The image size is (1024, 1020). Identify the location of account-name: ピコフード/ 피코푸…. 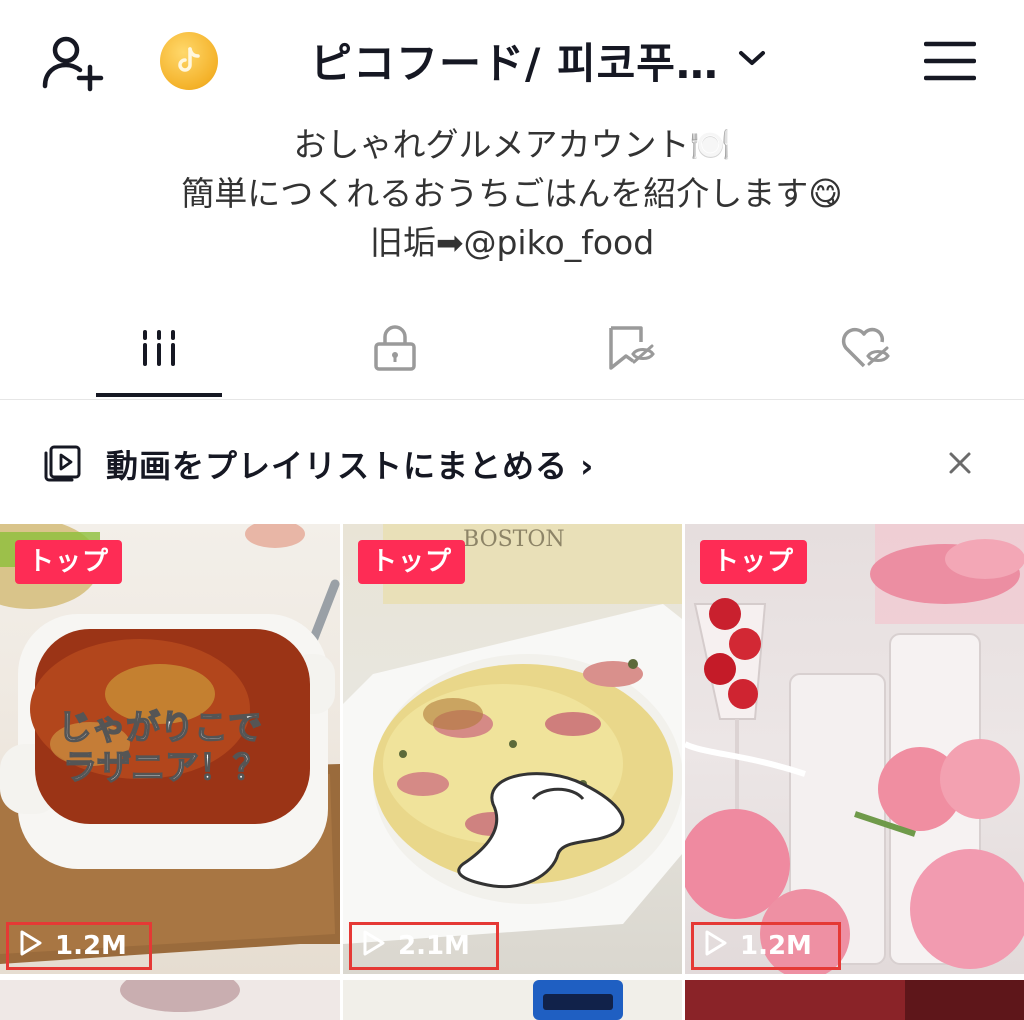
(514, 63).